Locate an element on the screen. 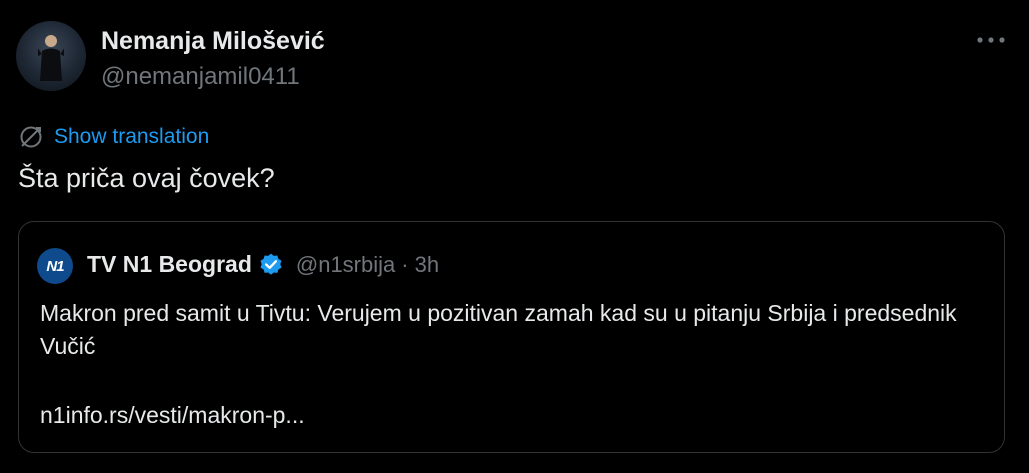 The height and width of the screenshot is (473, 1029). more-options-button is located at coordinates (991, 40).